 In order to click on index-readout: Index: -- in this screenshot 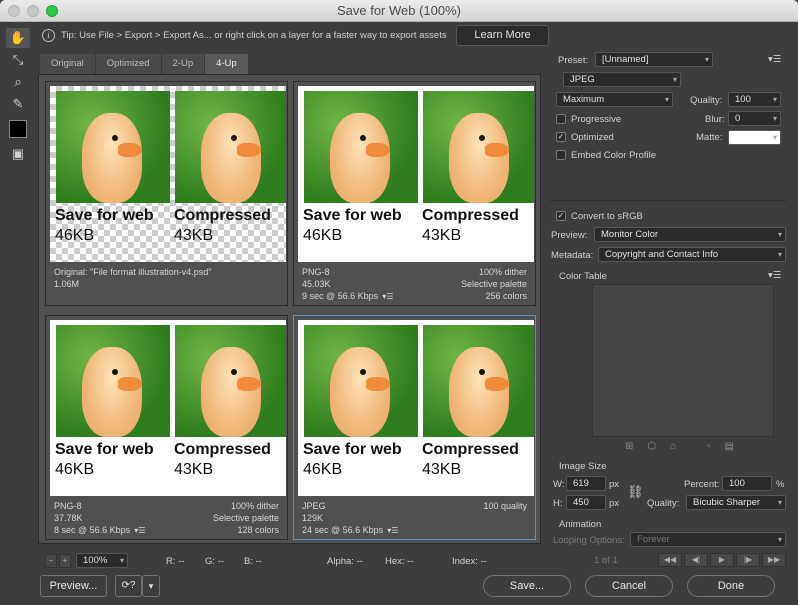, I will do `click(469, 561)`.